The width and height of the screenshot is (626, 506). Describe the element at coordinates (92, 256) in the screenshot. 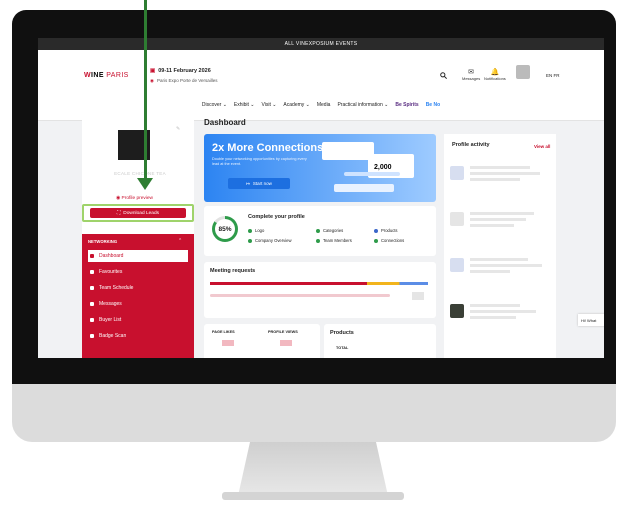

I see `dashboard-icon` at that location.